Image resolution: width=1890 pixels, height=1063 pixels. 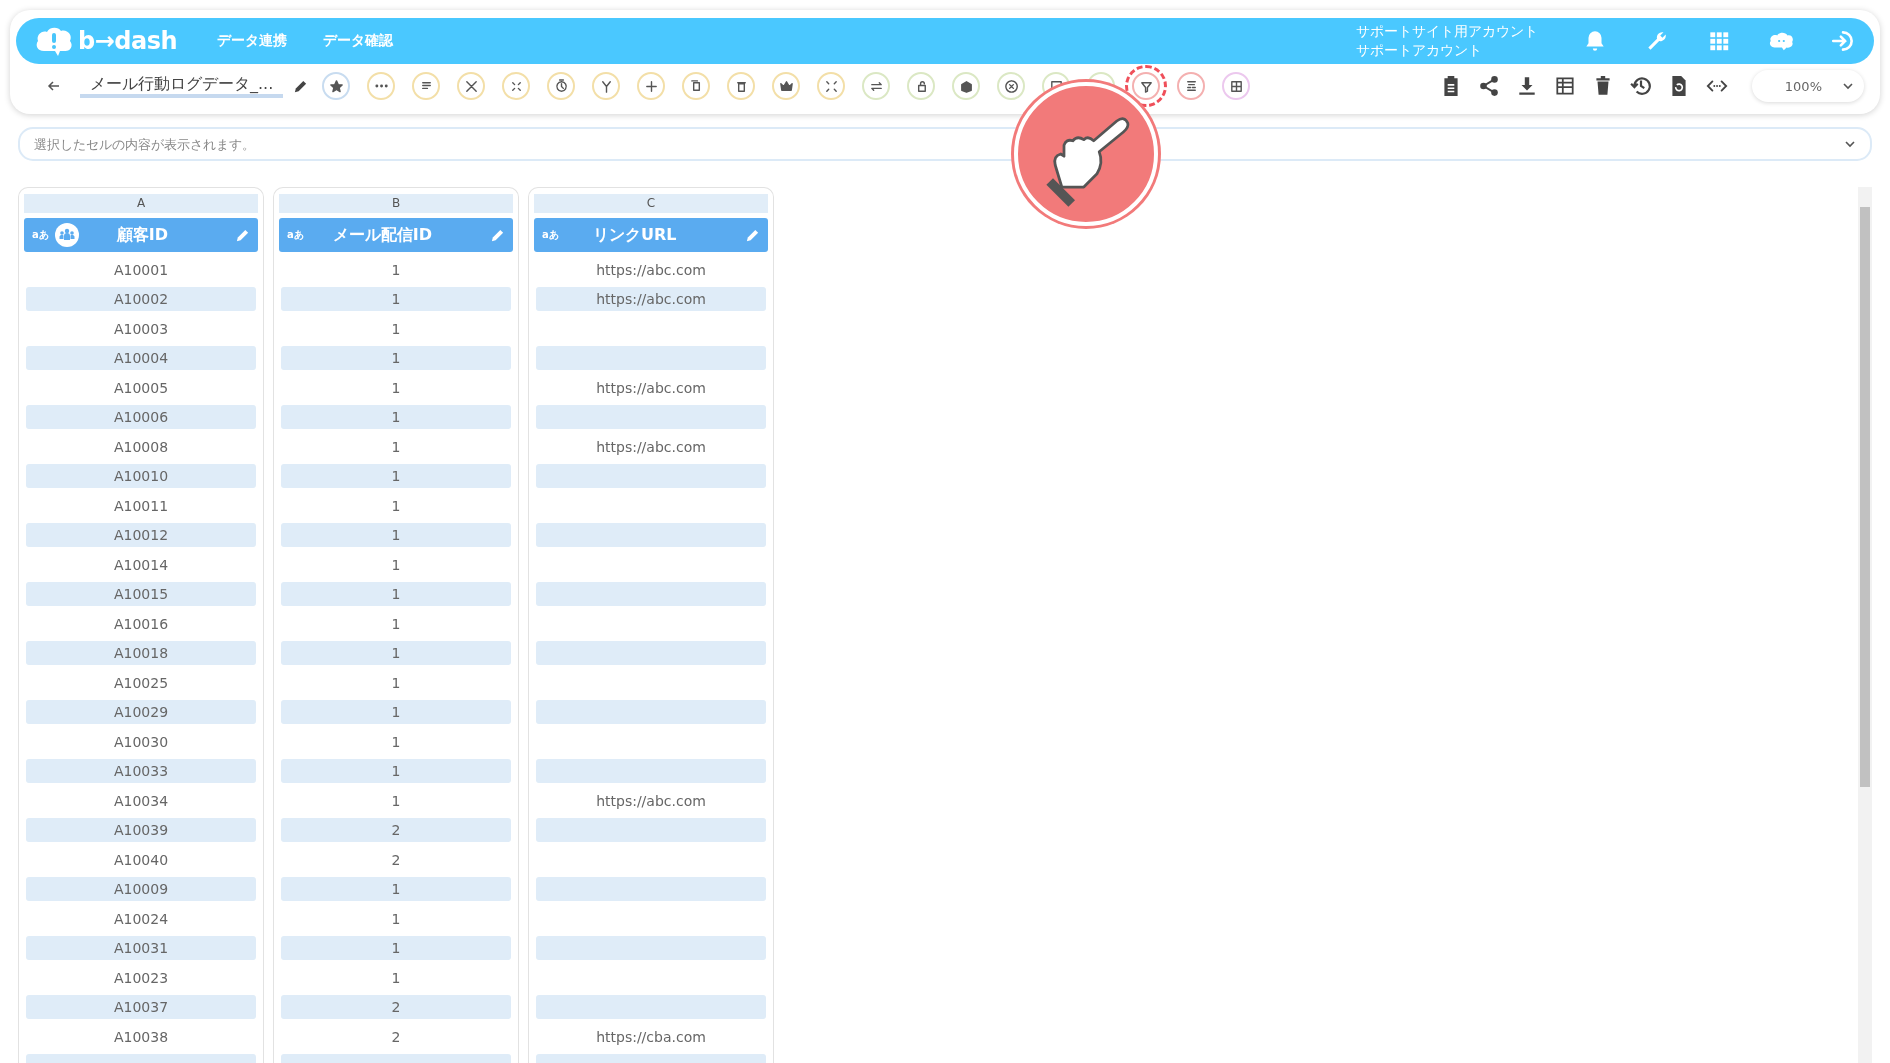 What do you see at coordinates (141, 1036) in the screenshot?
I see `table-cell: A10038` at bounding box center [141, 1036].